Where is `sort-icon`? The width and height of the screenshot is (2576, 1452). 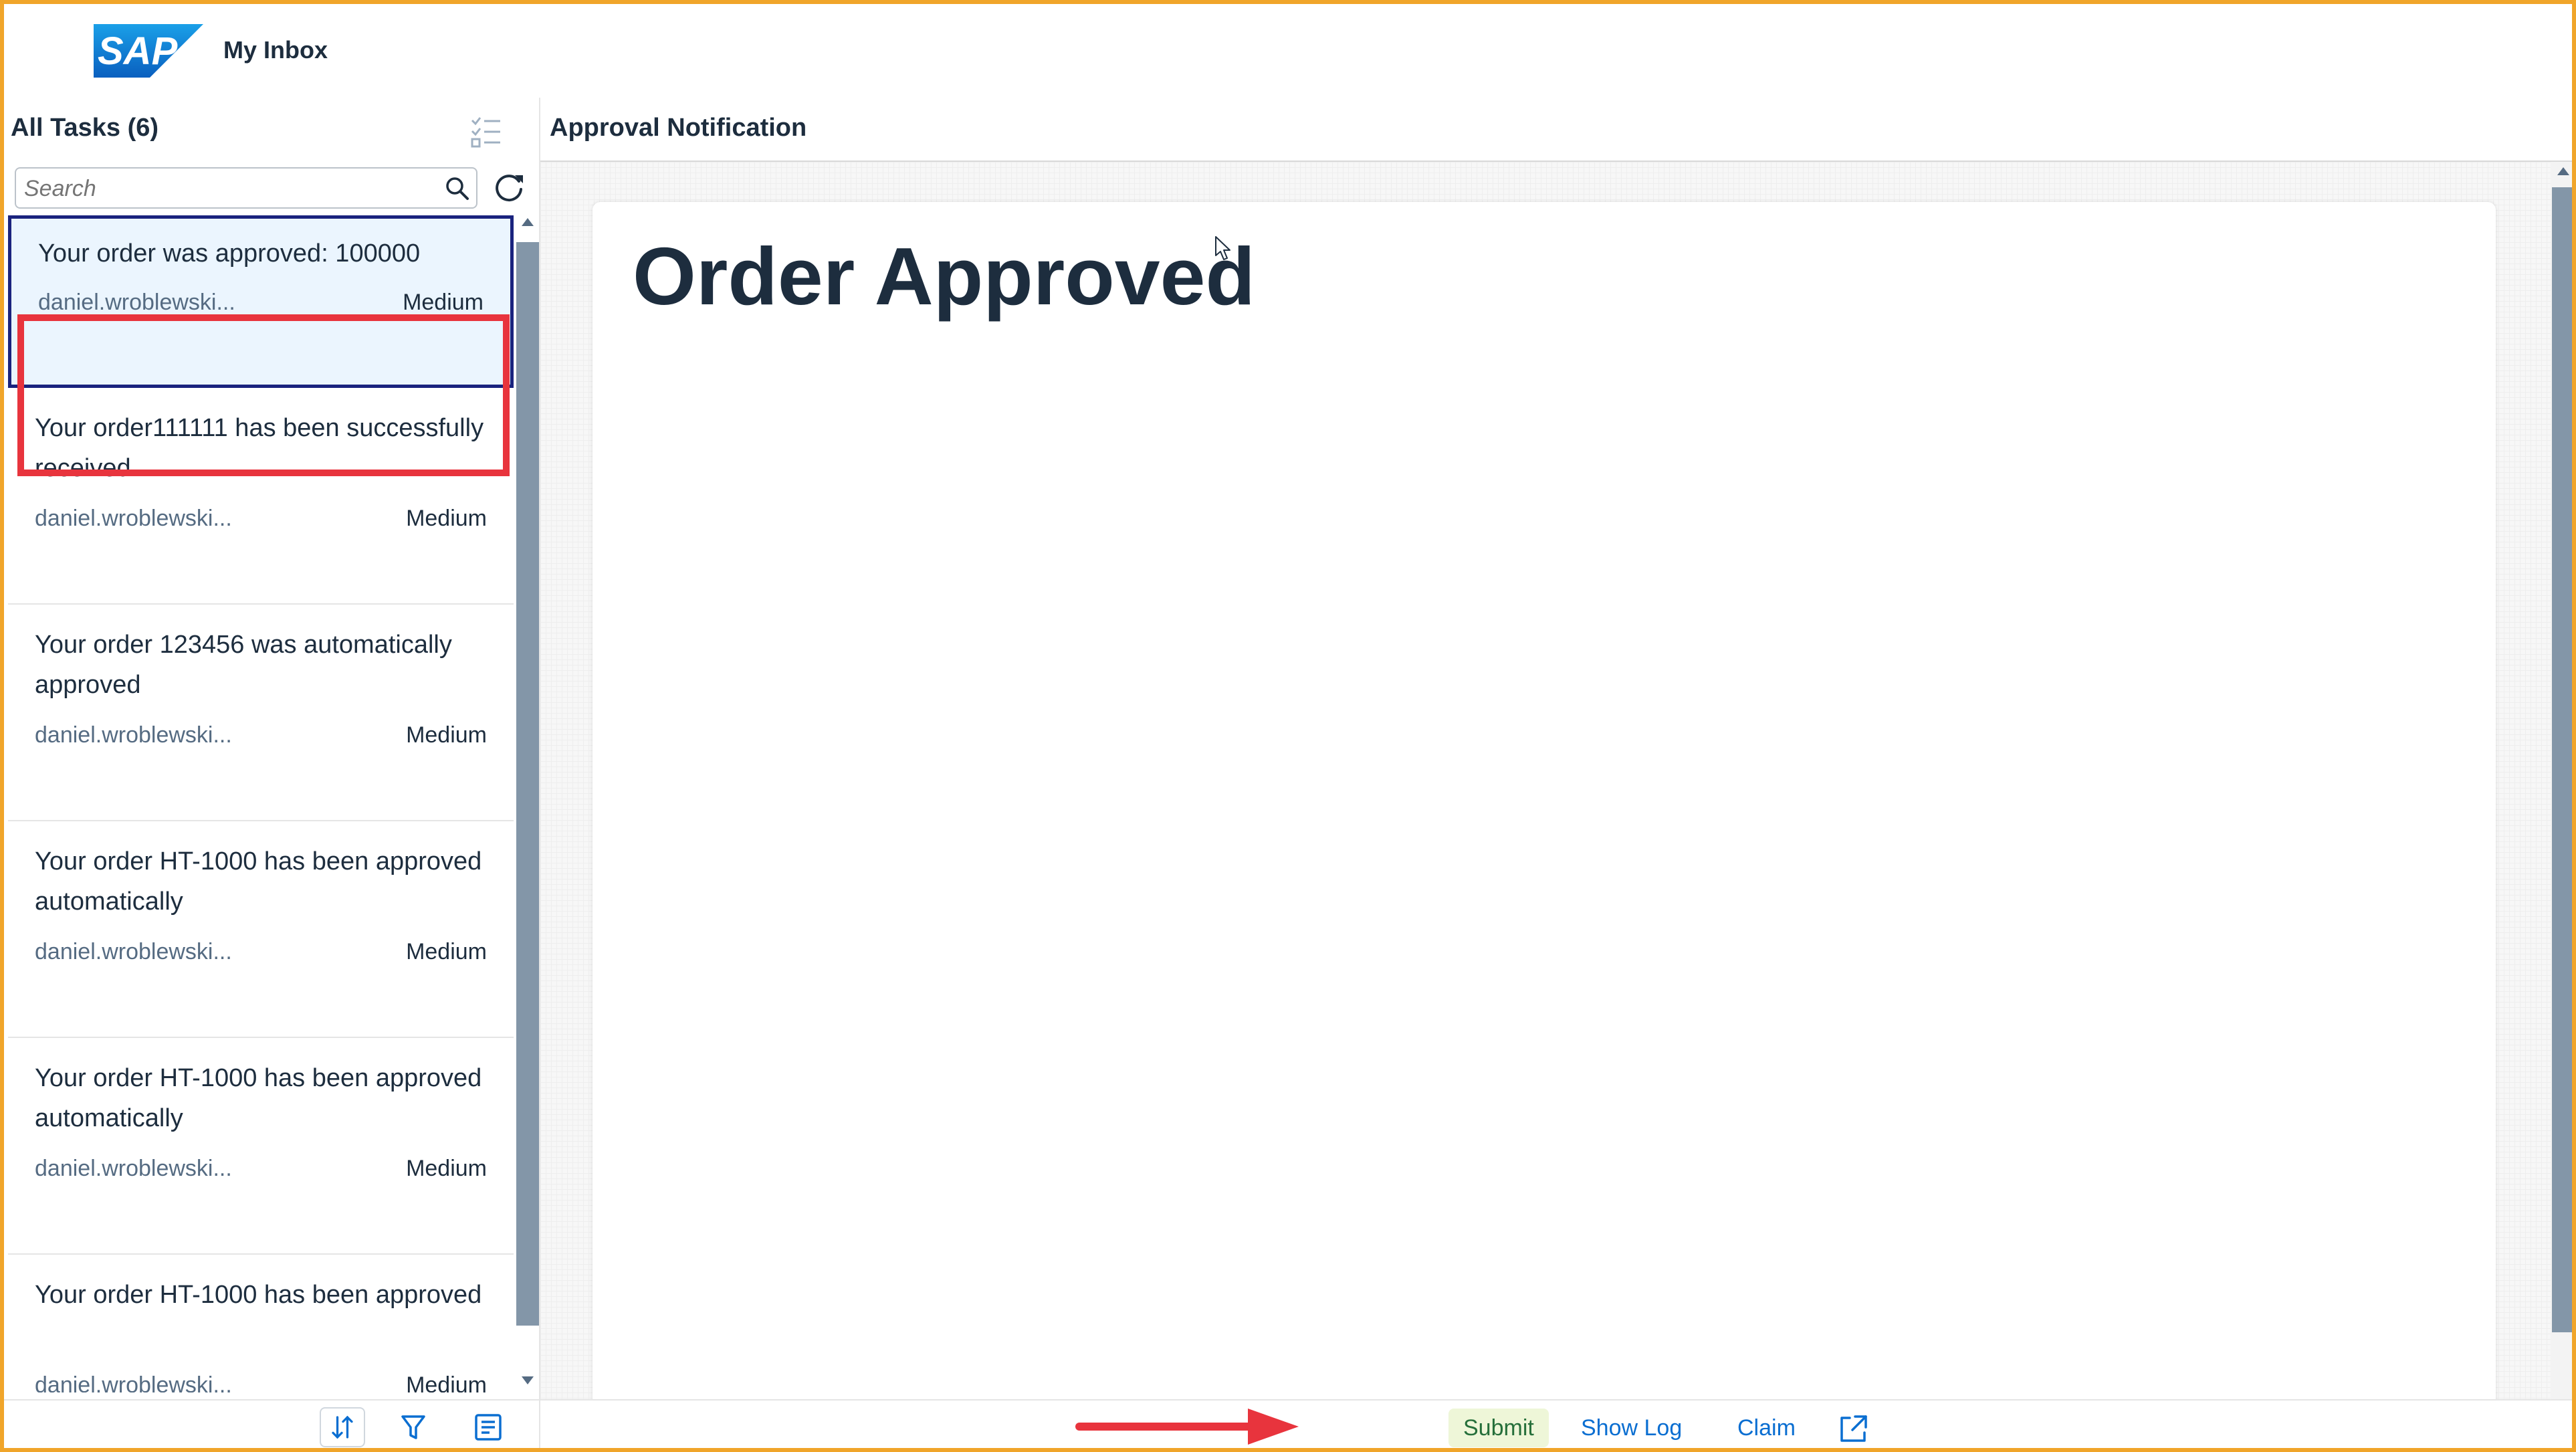 sort-icon is located at coordinates (342, 1427).